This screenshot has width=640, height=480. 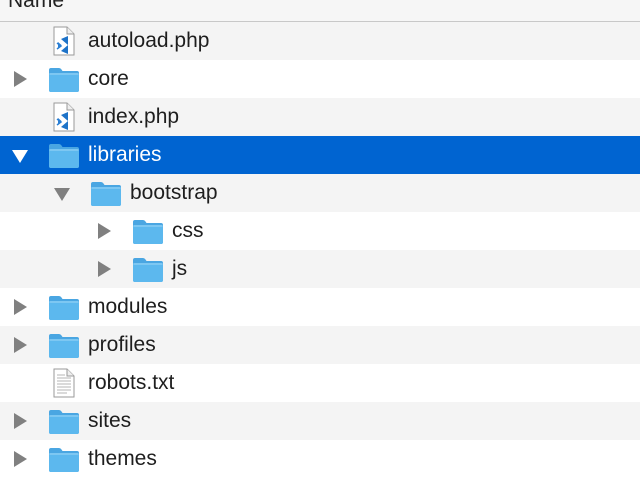 I want to click on list-item: libraries, so click(x=320, y=155).